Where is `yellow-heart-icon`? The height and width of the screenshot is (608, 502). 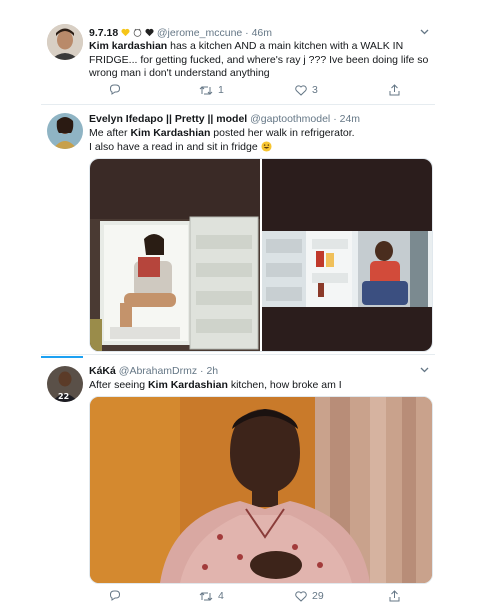
yellow-heart-icon is located at coordinates (125, 32).